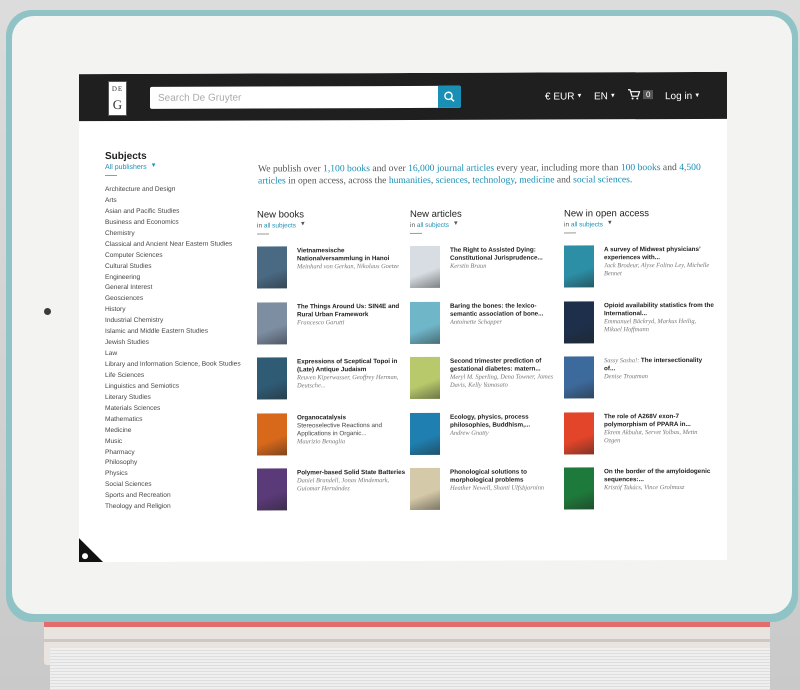  I want to click on subject-link: Law, so click(180, 354).